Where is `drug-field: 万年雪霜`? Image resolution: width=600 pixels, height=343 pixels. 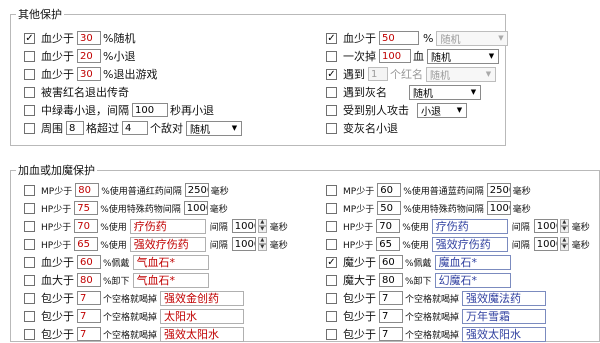 drug-field: 万年雪霜 is located at coordinates (504, 316).